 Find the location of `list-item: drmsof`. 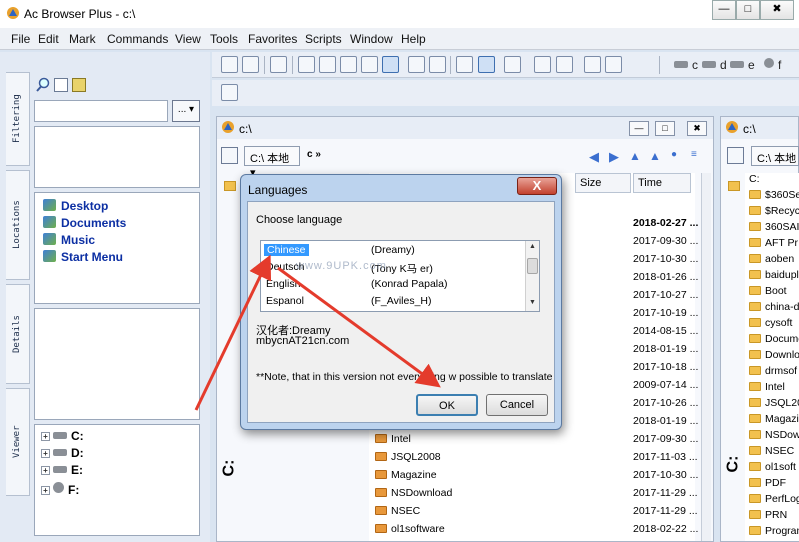

list-item: drmsof is located at coordinates (773, 373).